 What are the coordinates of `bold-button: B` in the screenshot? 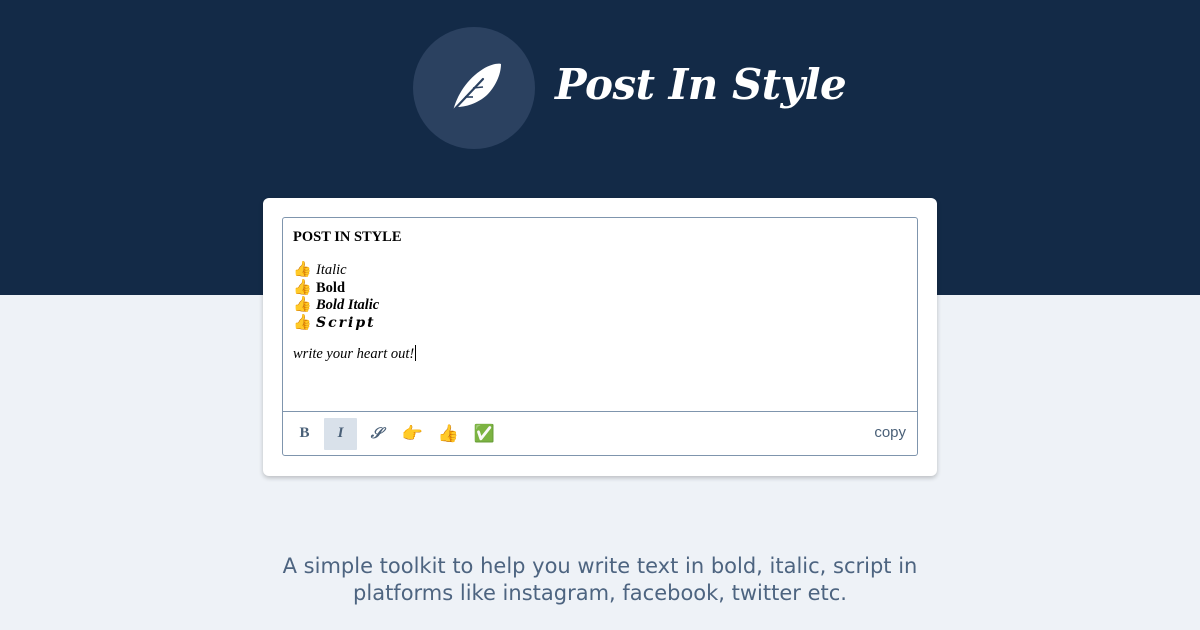 It's located at (304, 434).